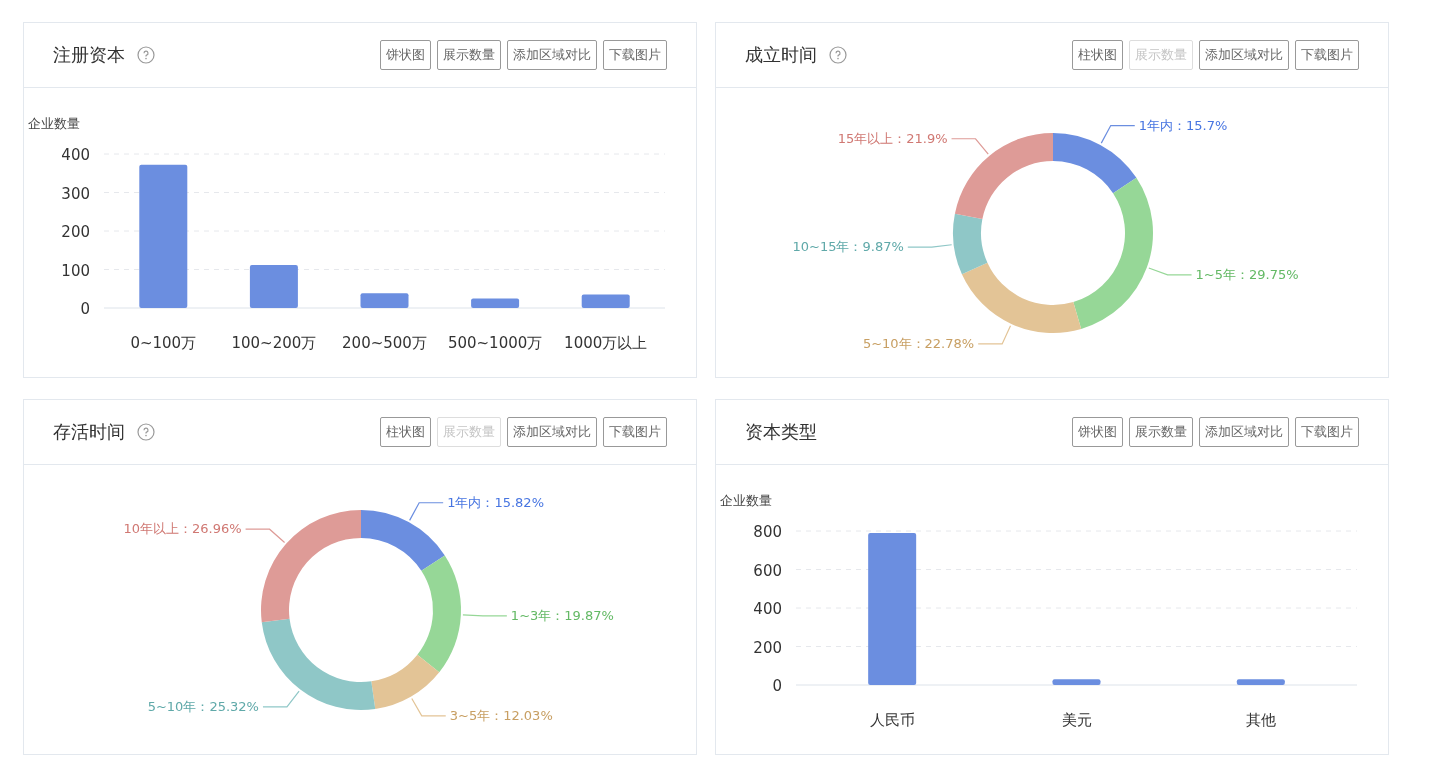 The height and width of the screenshot is (758, 1430). What do you see at coordinates (274, 343) in the screenshot?
I see `category-label: 100~200万` at bounding box center [274, 343].